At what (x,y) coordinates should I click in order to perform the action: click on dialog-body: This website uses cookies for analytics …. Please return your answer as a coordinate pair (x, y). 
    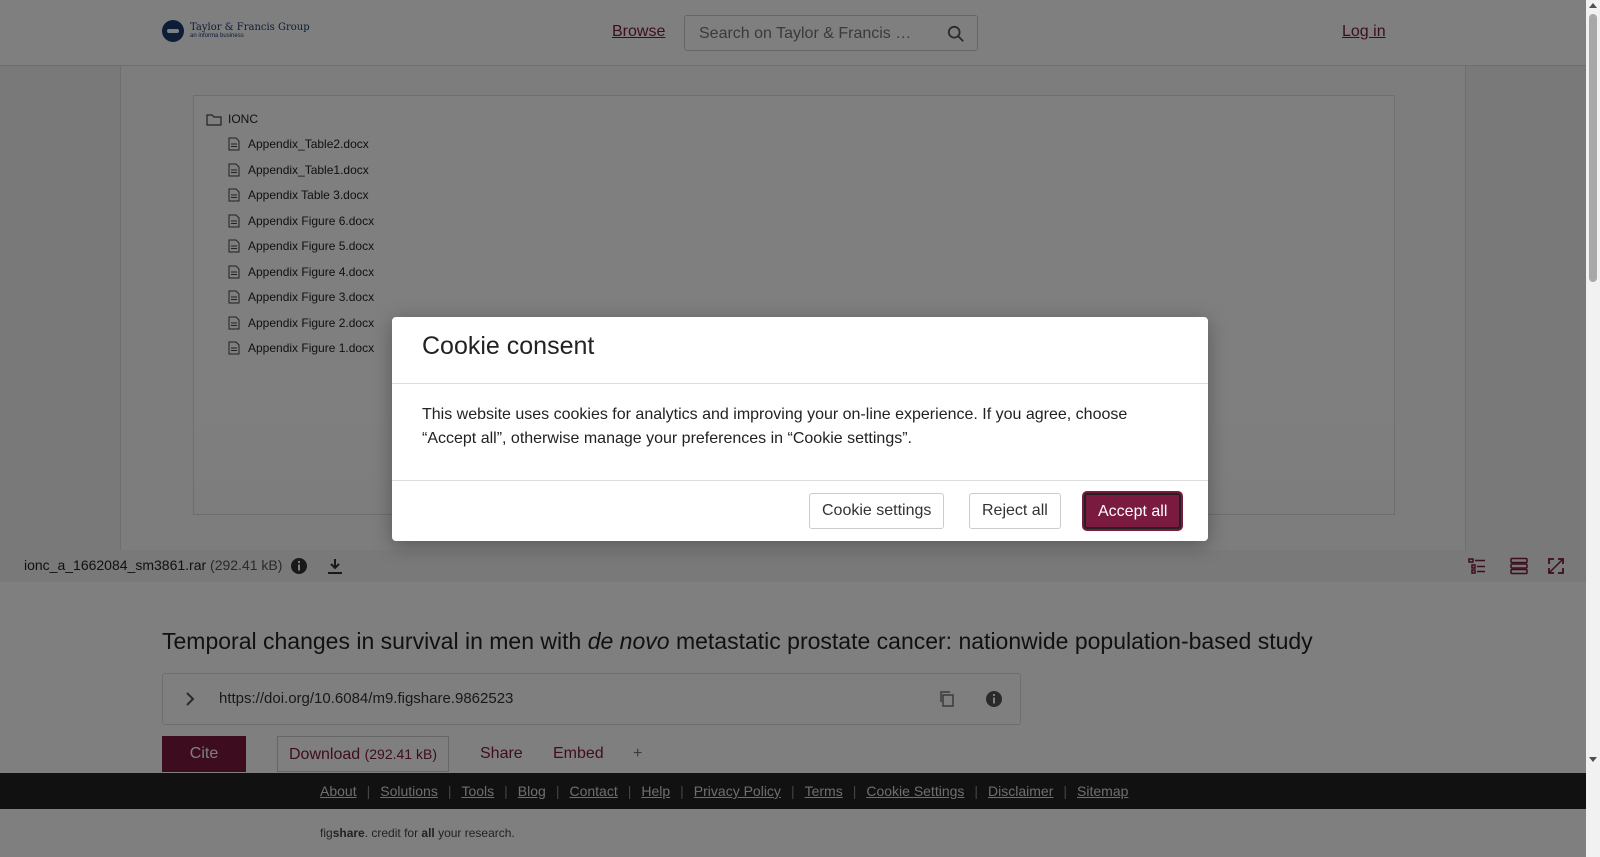
    Looking at the image, I should click on (775, 426).